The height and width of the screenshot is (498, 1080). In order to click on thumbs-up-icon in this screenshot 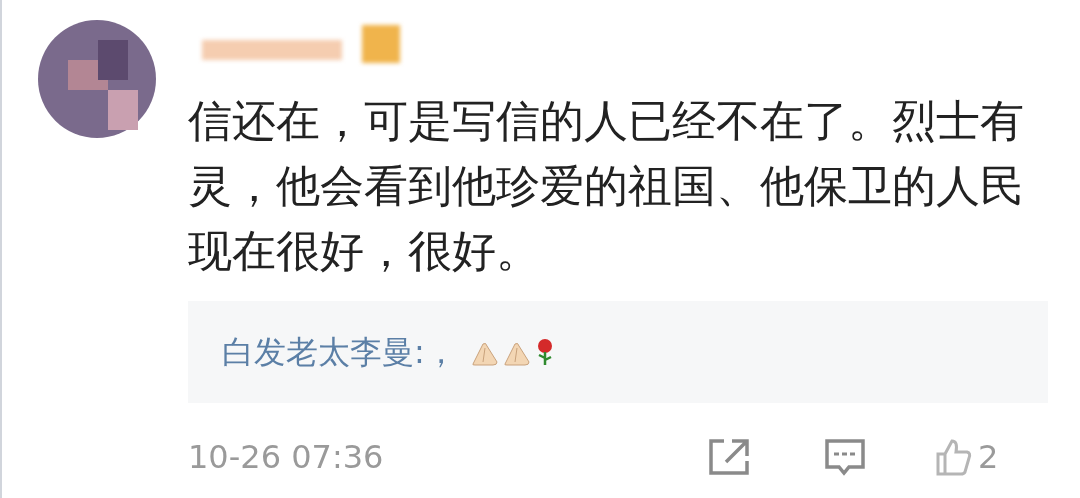, I will do `click(953, 457)`.